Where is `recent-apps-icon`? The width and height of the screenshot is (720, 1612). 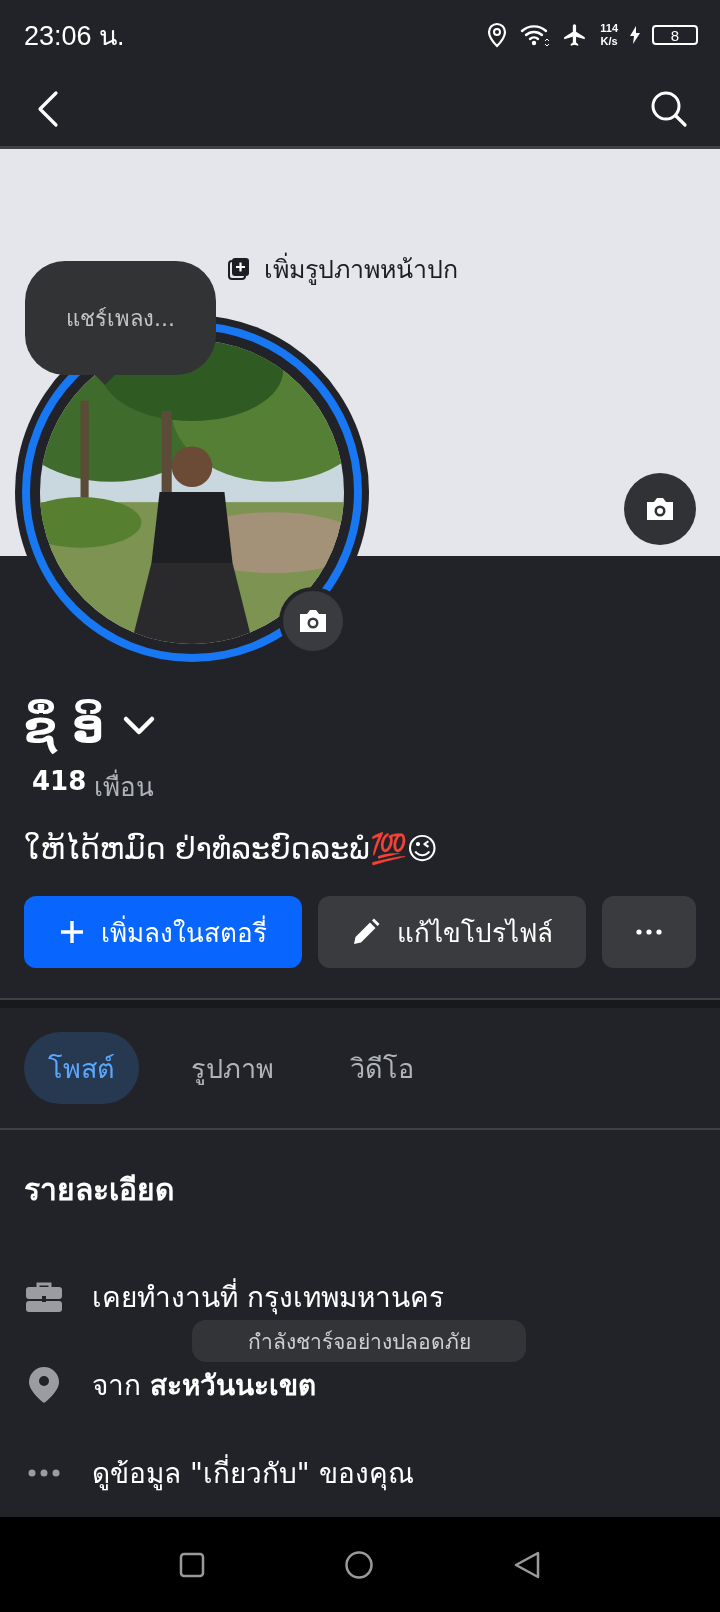 recent-apps-icon is located at coordinates (192, 1564).